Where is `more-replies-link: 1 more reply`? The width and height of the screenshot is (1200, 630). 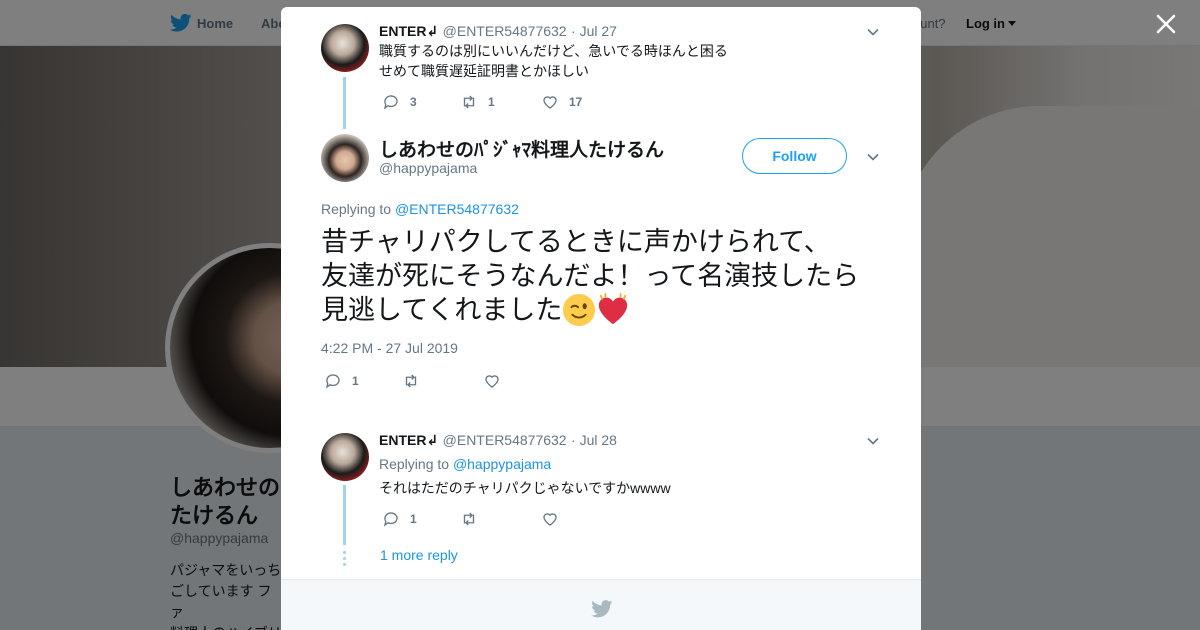
more-replies-link: 1 more reply is located at coordinates (419, 555).